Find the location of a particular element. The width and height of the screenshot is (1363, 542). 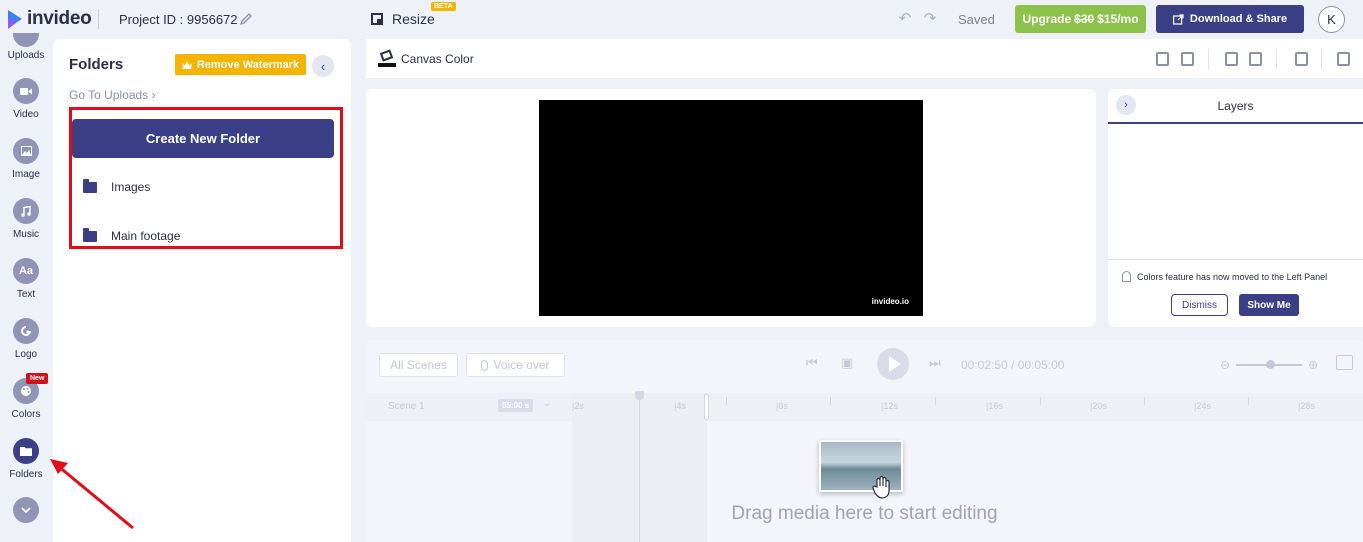

paste-icon is located at coordinates (1187, 59).